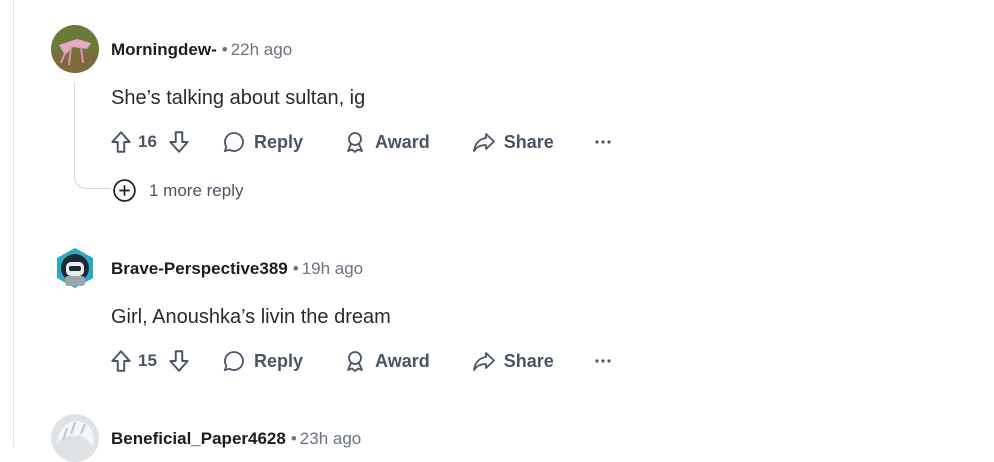  I want to click on comment-author-row: Morningdew- • 22h ago, so click(201, 50).